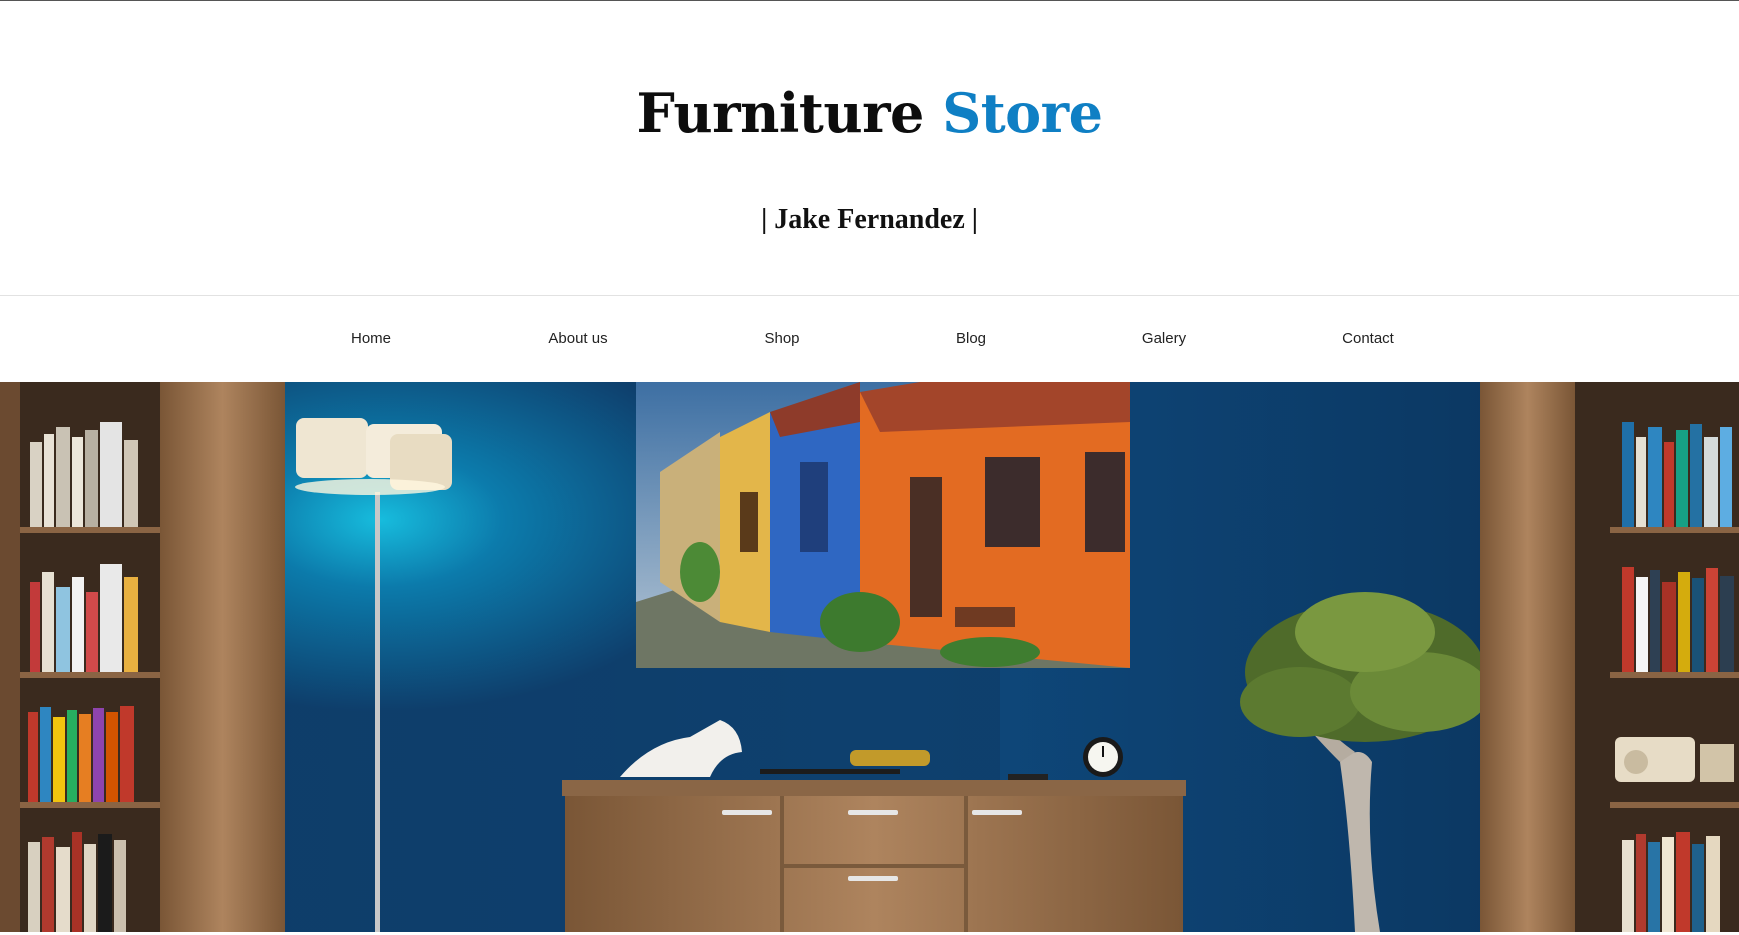  Describe the element at coordinates (869, 338) in the screenshot. I see `main-navigation: Home About us Shop Blog Galery Contact` at that location.